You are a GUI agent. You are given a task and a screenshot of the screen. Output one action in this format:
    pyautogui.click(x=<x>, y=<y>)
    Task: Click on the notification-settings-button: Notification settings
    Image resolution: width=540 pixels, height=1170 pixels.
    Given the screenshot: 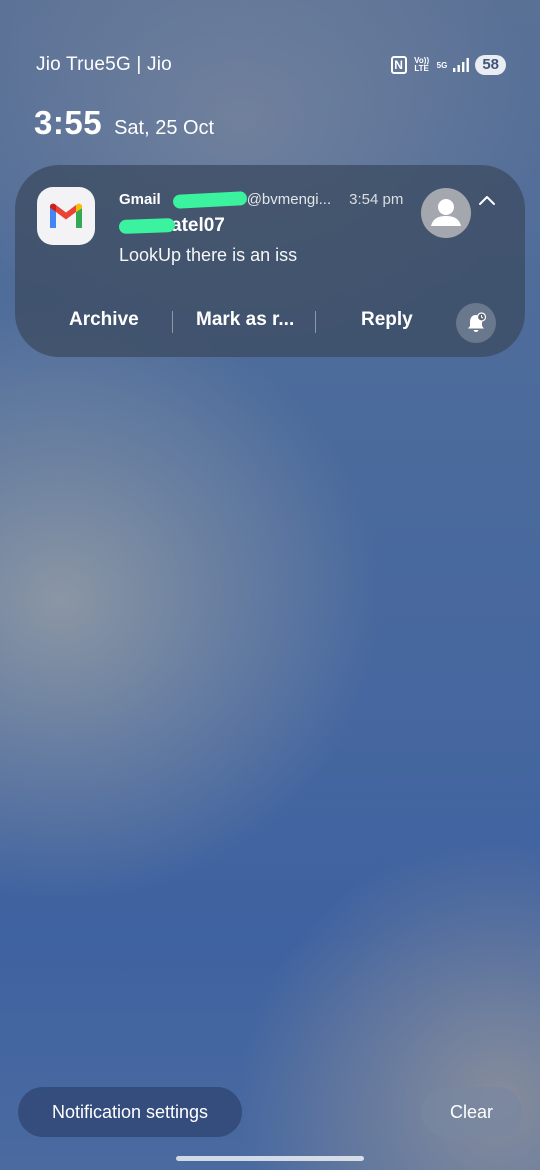 What is the action you would take?
    pyautogui.click(x=130, y=1112)
    